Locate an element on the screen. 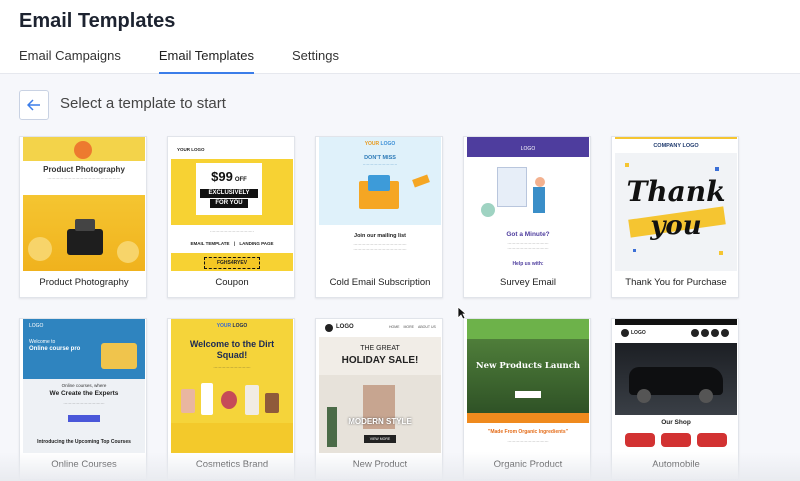 The width and height of the screenshot is (800, 481). thumb-off: OFF is located at coordinates (240, 180).